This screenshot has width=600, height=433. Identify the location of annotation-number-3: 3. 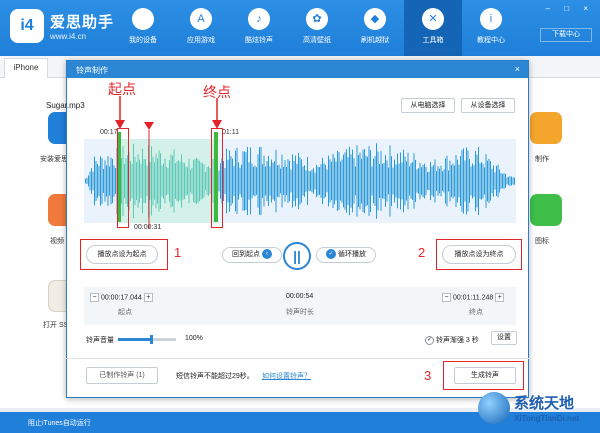
(428, 375).